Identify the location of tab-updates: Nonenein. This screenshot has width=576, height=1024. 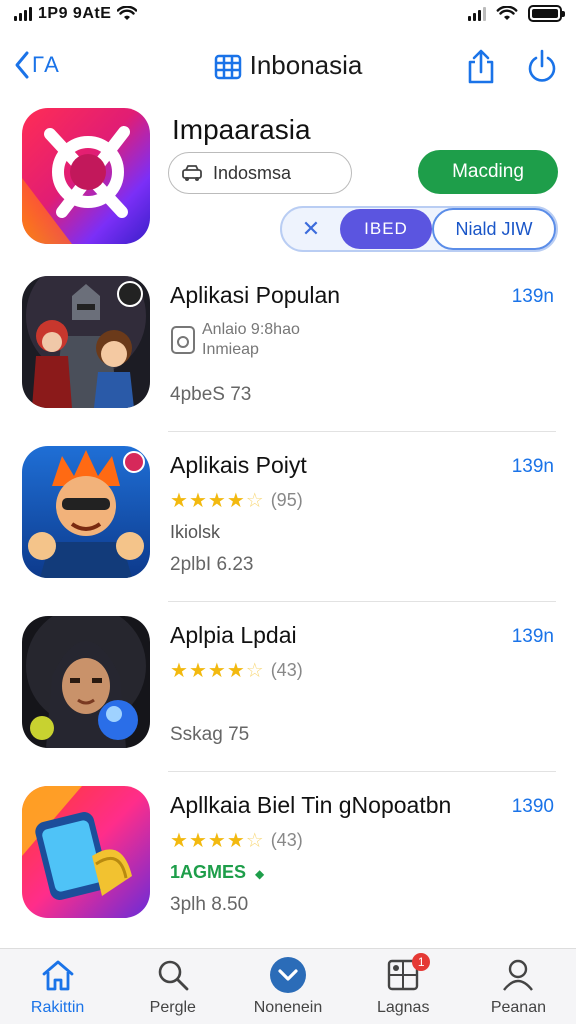
(287, 986).